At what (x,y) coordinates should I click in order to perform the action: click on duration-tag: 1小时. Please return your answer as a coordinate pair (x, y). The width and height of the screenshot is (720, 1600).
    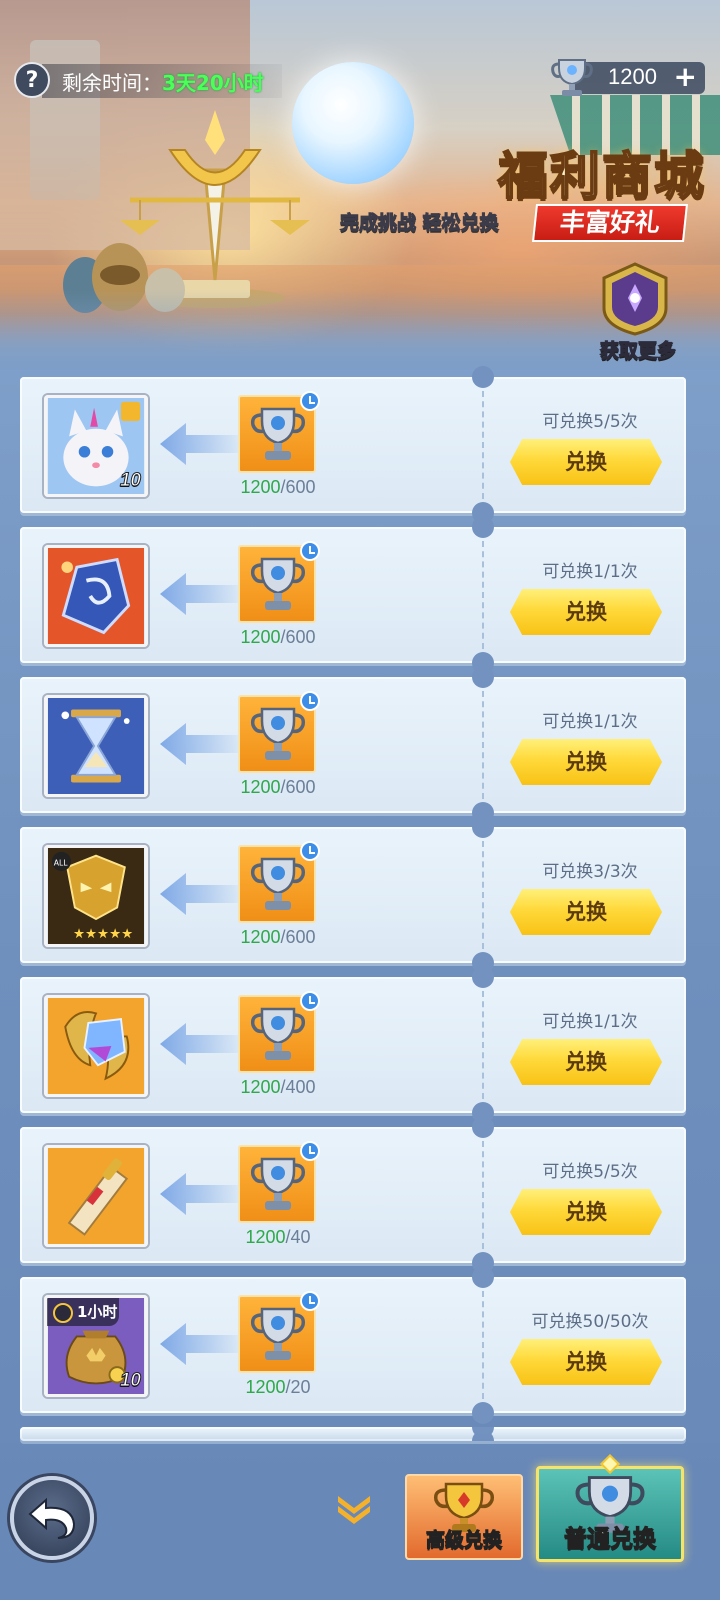
    Looking at the image, I should click on (83, 1312).